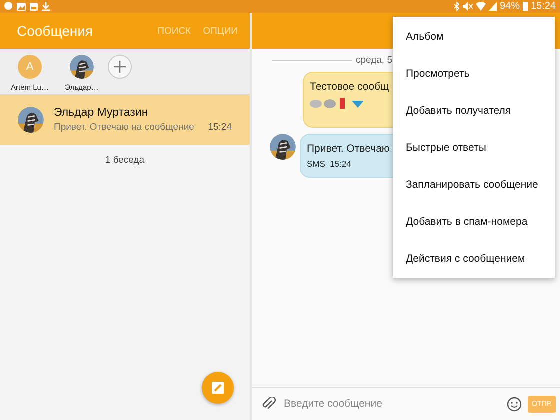  Describe the element at coordinates (474, 147) in the screenshot. I see `menu-item: Быстрые ответы` at that location.